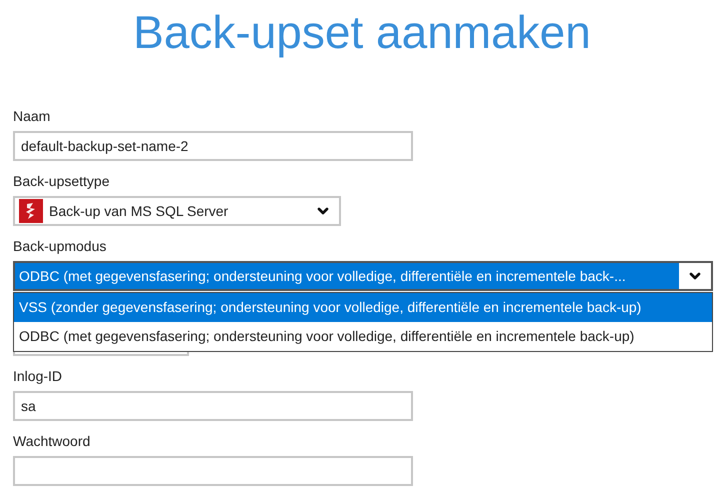 The image size is (724, 503). Describe the element at coordinates (31, 211) in the screenshot. I see `database-server-icon` at that location.